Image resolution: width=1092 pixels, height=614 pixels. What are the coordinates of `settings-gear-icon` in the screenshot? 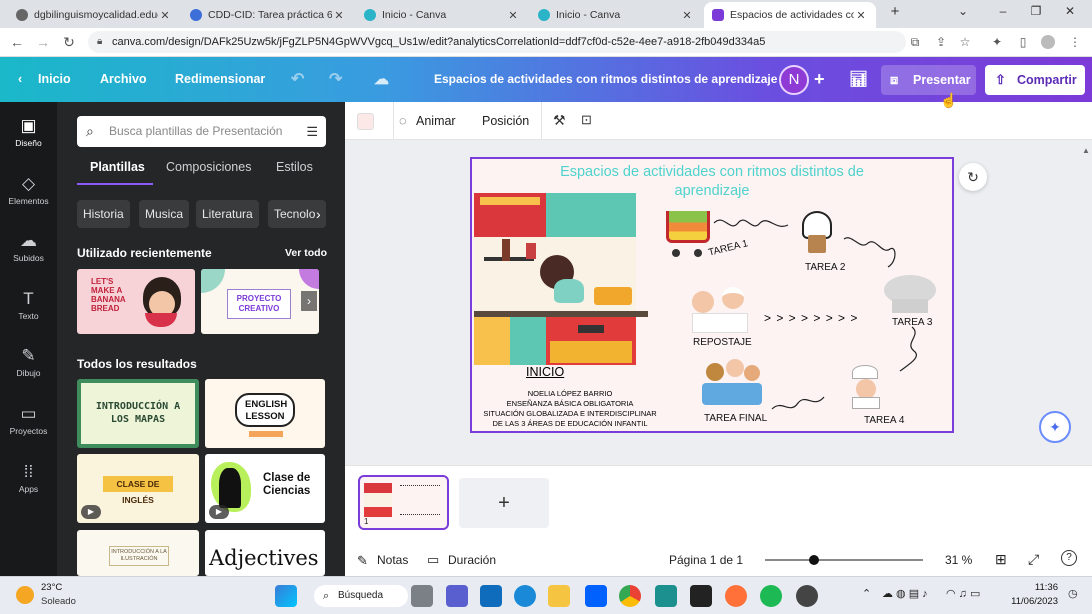 It's located at (807, 596).